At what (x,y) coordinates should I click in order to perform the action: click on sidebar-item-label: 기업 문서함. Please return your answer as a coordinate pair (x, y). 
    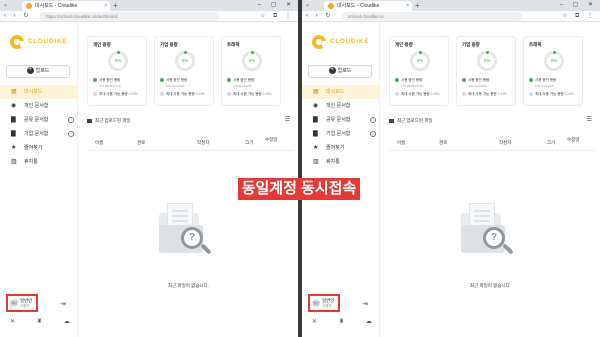
    Looking at the image, I should click on (338, 134).